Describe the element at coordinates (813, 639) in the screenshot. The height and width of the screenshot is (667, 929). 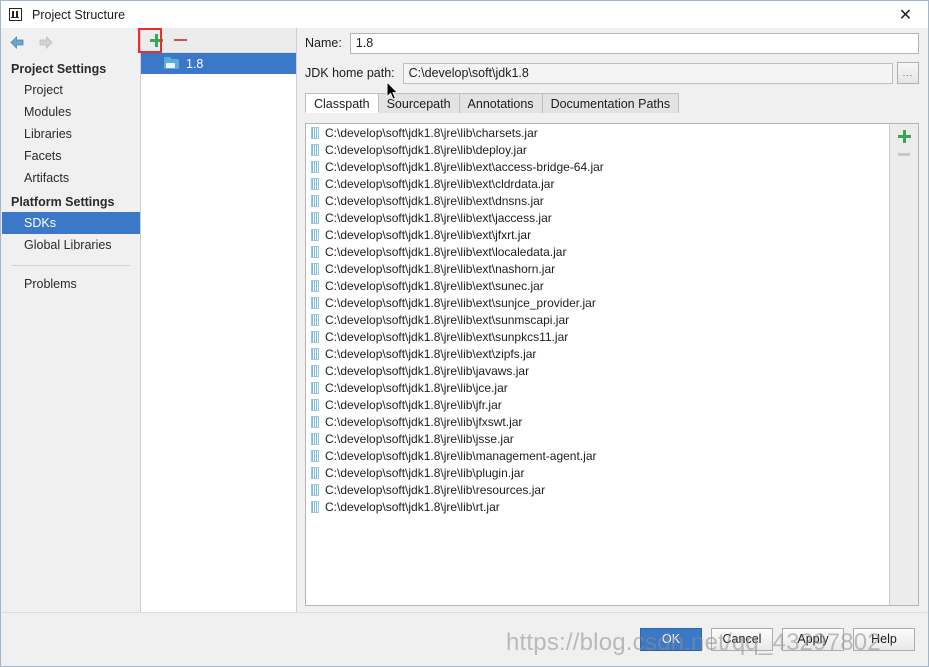
I see `apply-button: Apply` at that location.